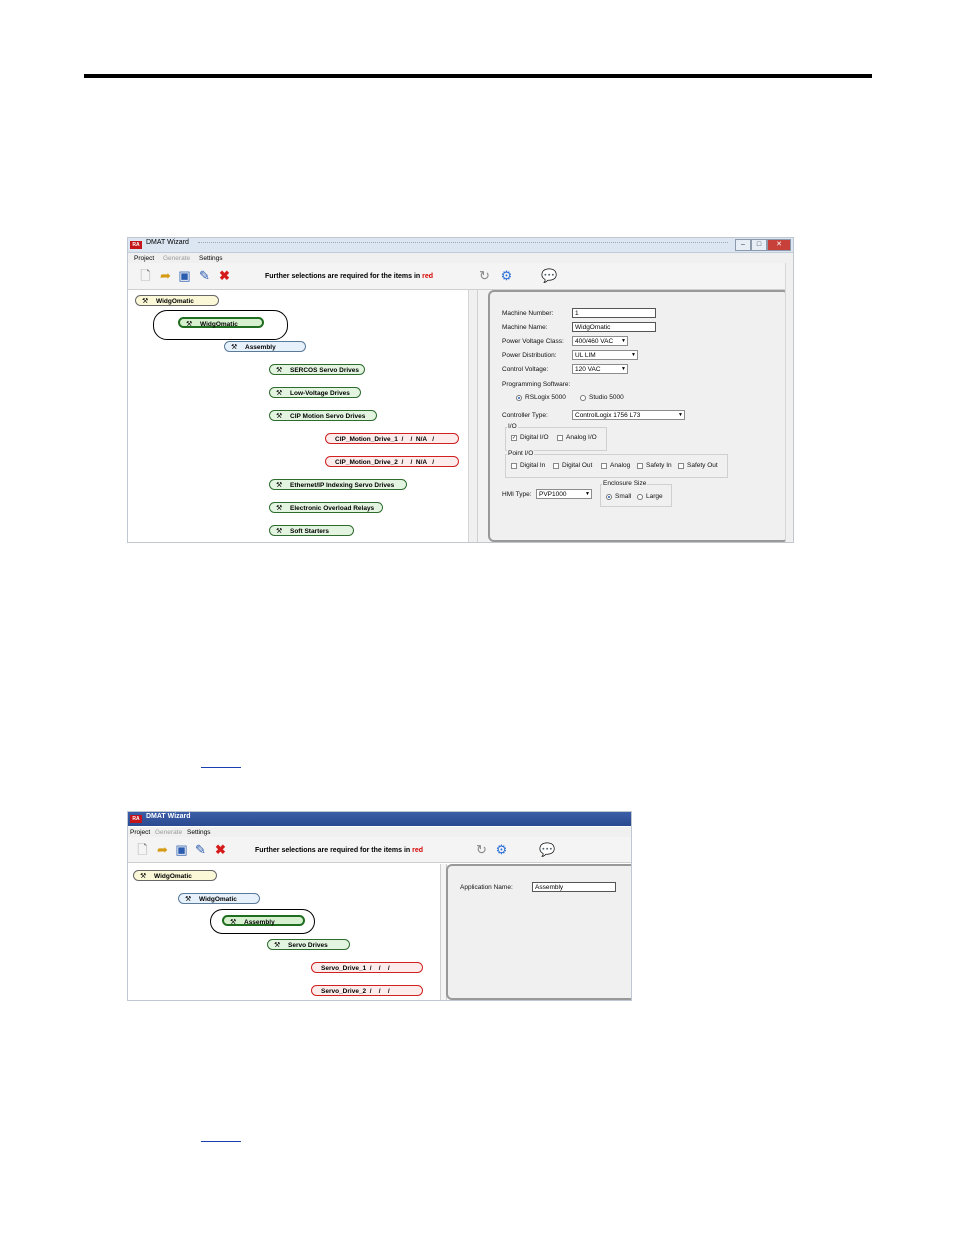 The height and width of the screenshot is (1235, 954). Describe the element at coordinates (614, 327) in the screenshot. I see `machine-name-field: WidgOmatic` at that location.